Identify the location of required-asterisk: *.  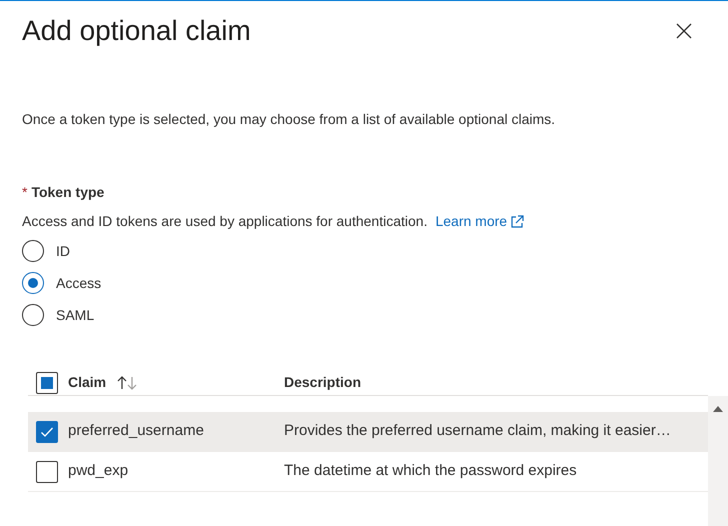
(25, 192).